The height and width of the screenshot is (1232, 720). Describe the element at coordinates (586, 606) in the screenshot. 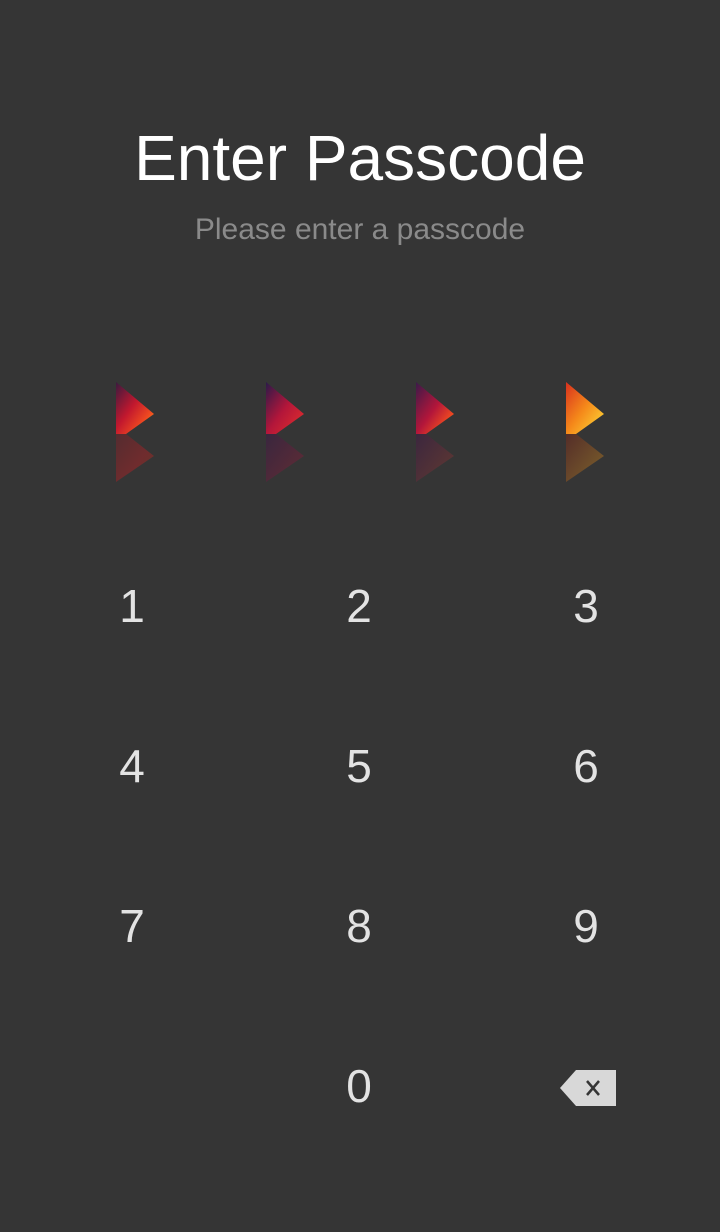

I see `key-3: 3` at that location.